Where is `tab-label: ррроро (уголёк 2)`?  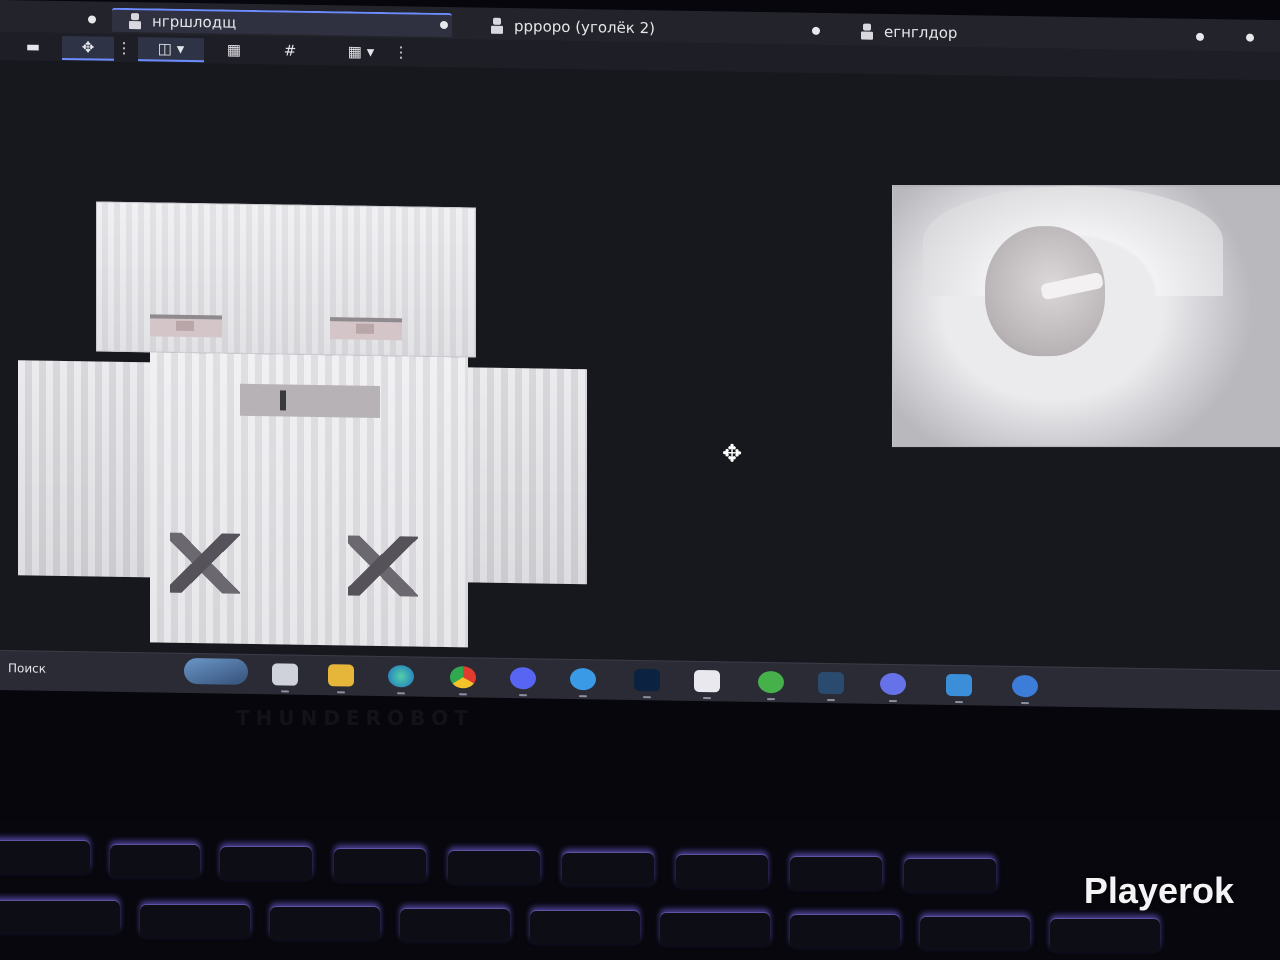 tab-label: ррроро (уголёк 2) is located at coordinates (585, 27).